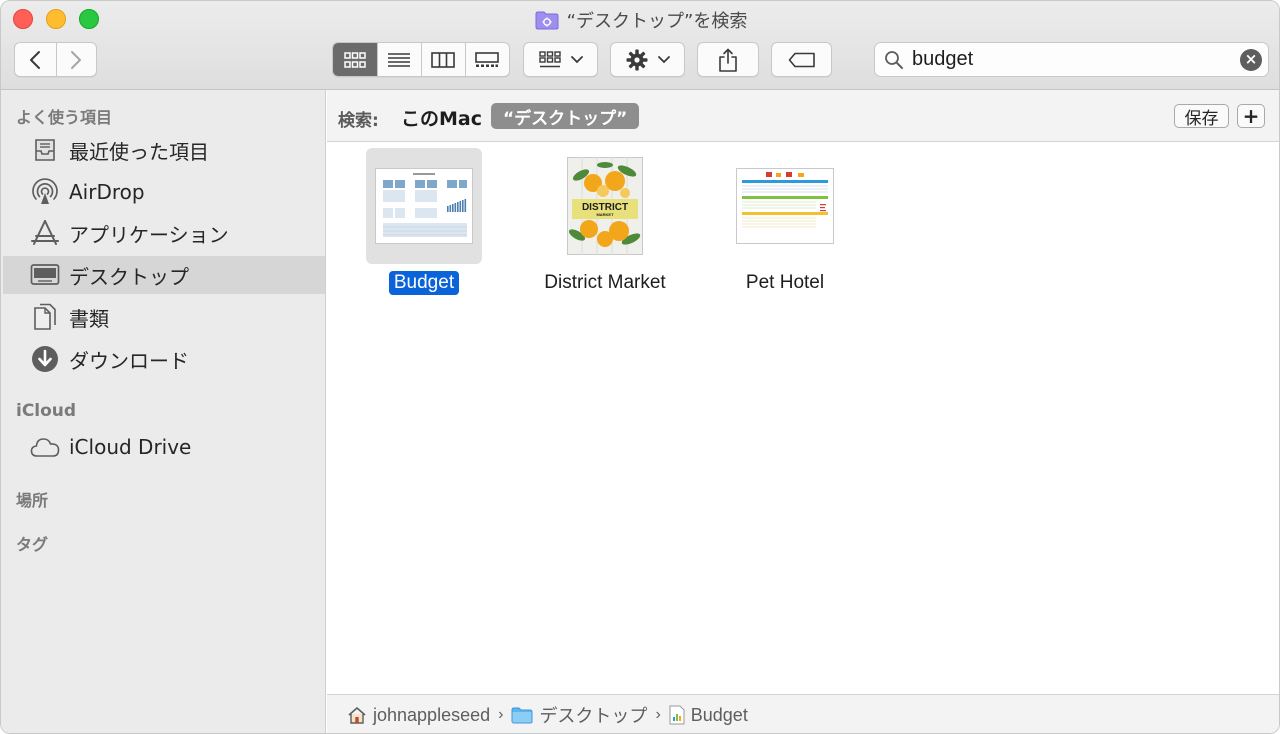 The width and height of the screenshot is (1280, 734). What do you see at coordinates (522, 715) in the screenshot?
I see `folder-icon` at bounding box center [522, 715].